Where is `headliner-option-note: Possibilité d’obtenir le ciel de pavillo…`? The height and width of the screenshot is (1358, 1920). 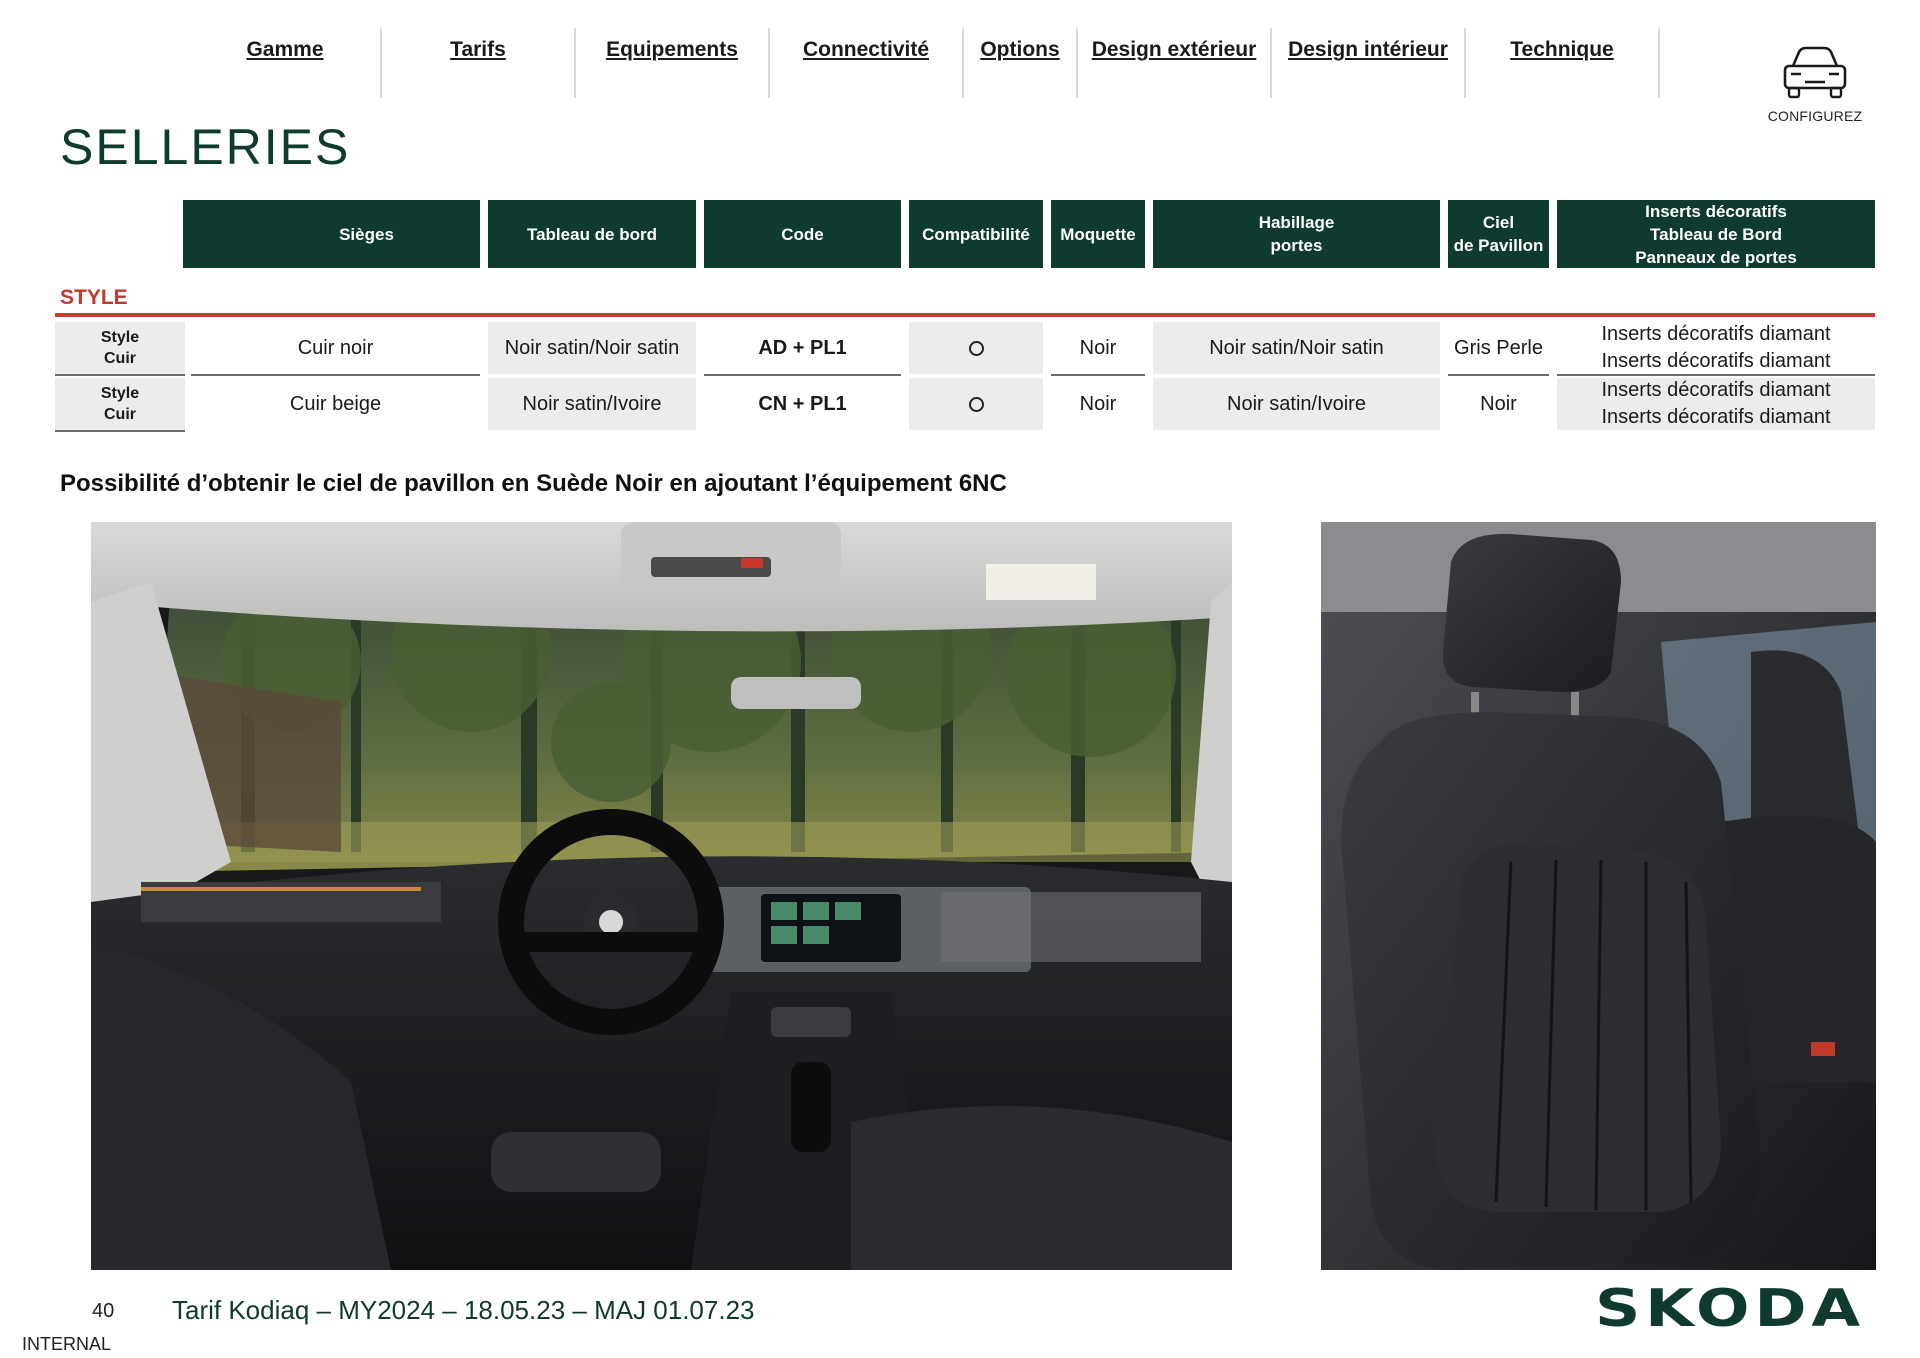 headliner-option-note: Possibilité d’obtenir le ciel de pavillo… is located at coordinates (533, 483).